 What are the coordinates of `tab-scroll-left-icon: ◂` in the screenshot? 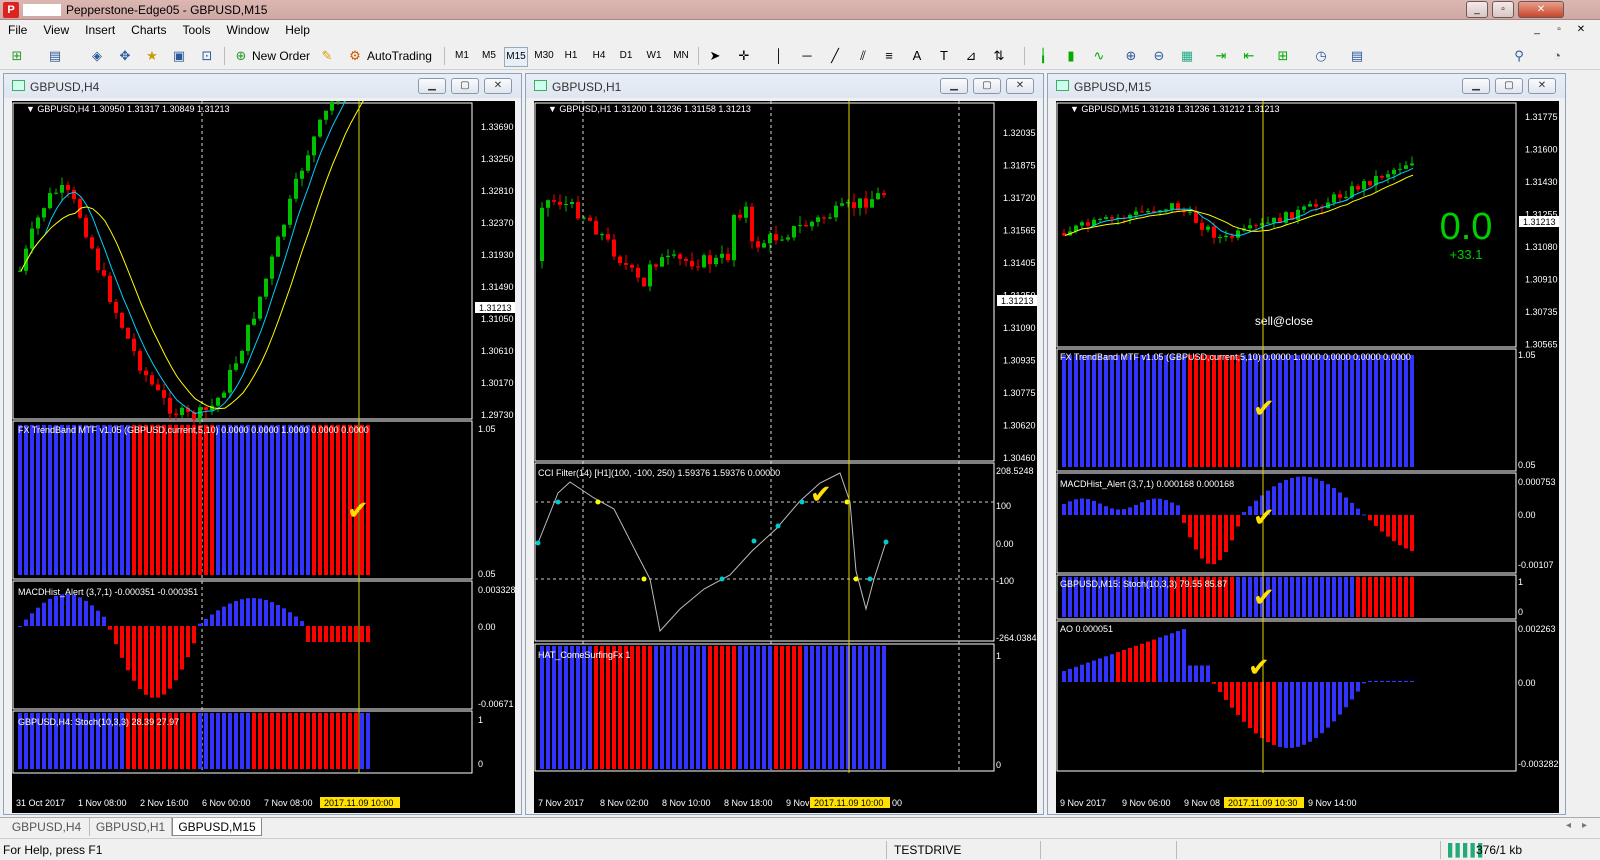 It's located at (1568, 825).